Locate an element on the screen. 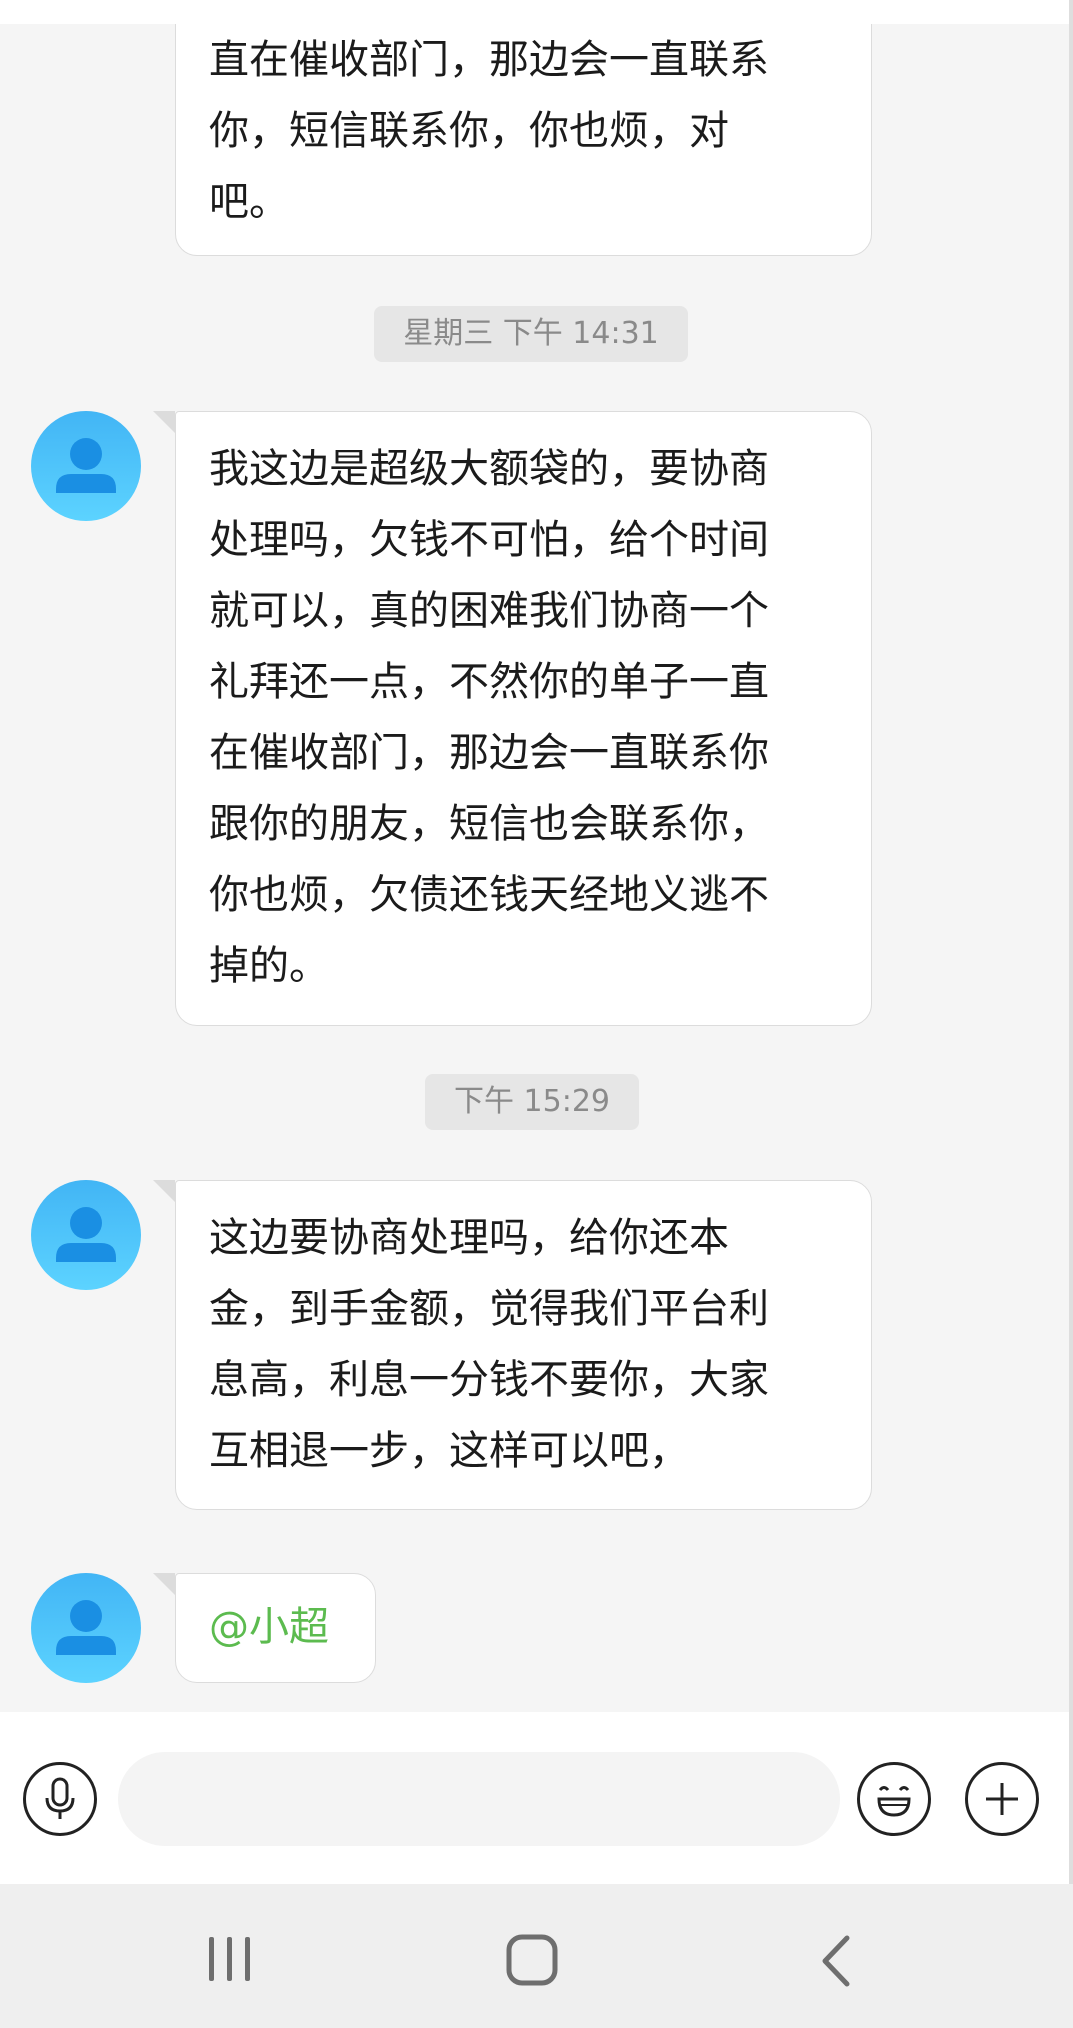  message-line: 我这边是超级大额袋的，要协商 is located at coordinates (489, 469).